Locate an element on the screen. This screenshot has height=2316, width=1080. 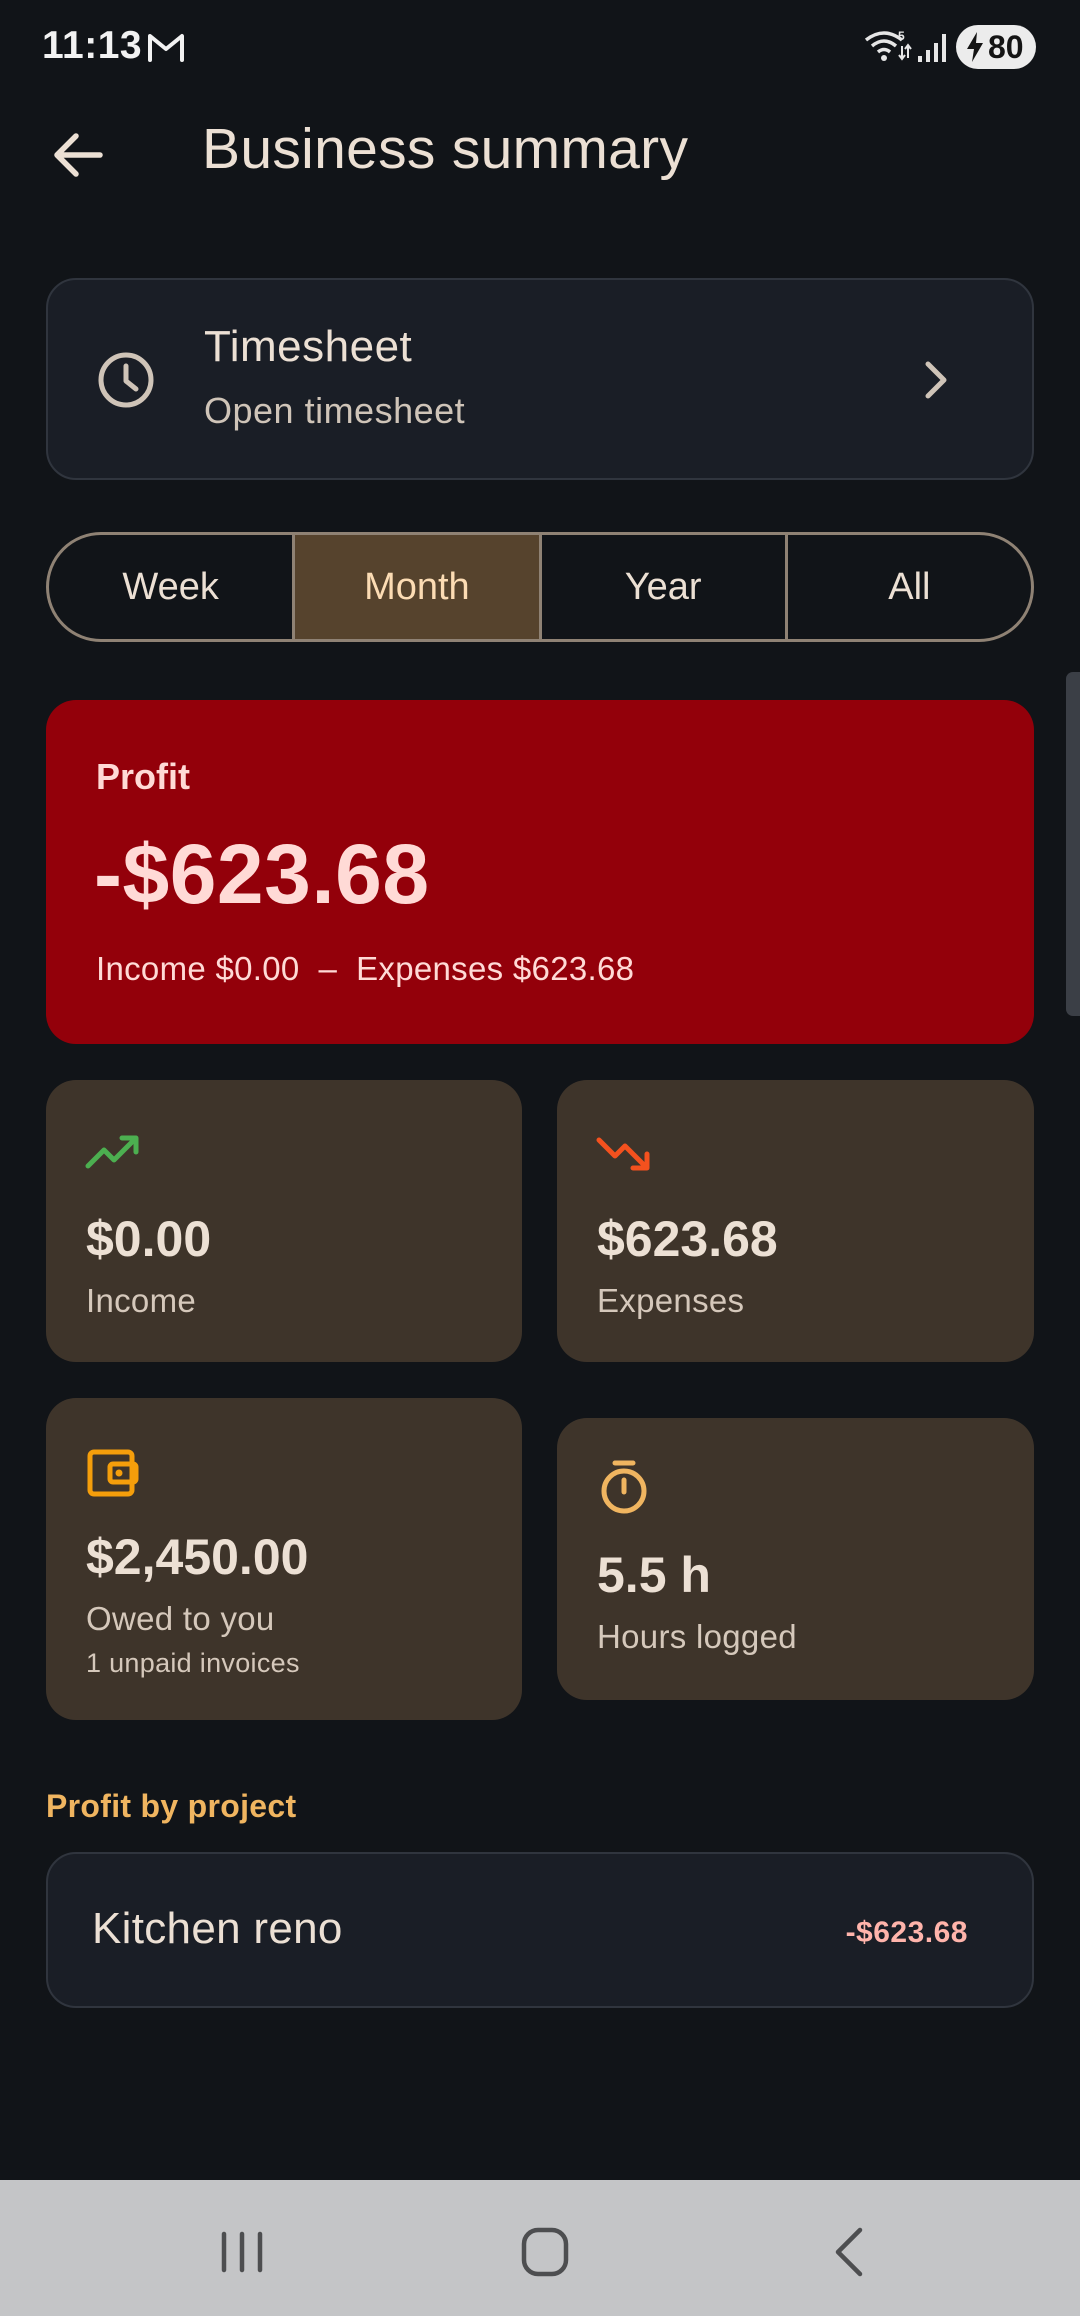
battery-icon: 80 is located at coordinates (996, 47).